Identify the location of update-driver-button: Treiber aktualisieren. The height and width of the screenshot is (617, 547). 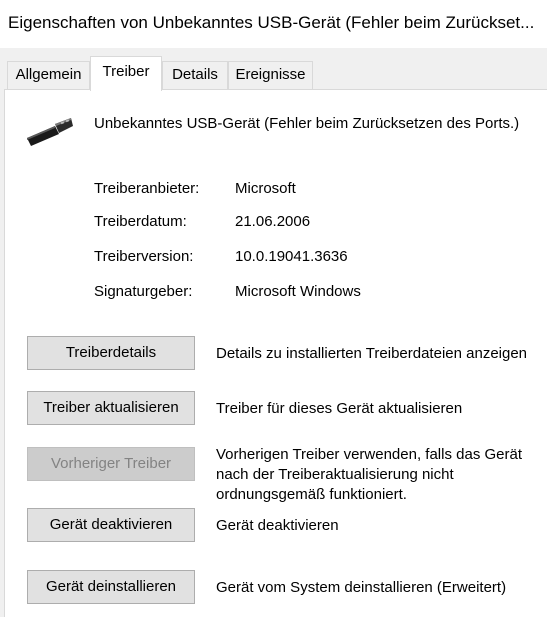
(111, 408).